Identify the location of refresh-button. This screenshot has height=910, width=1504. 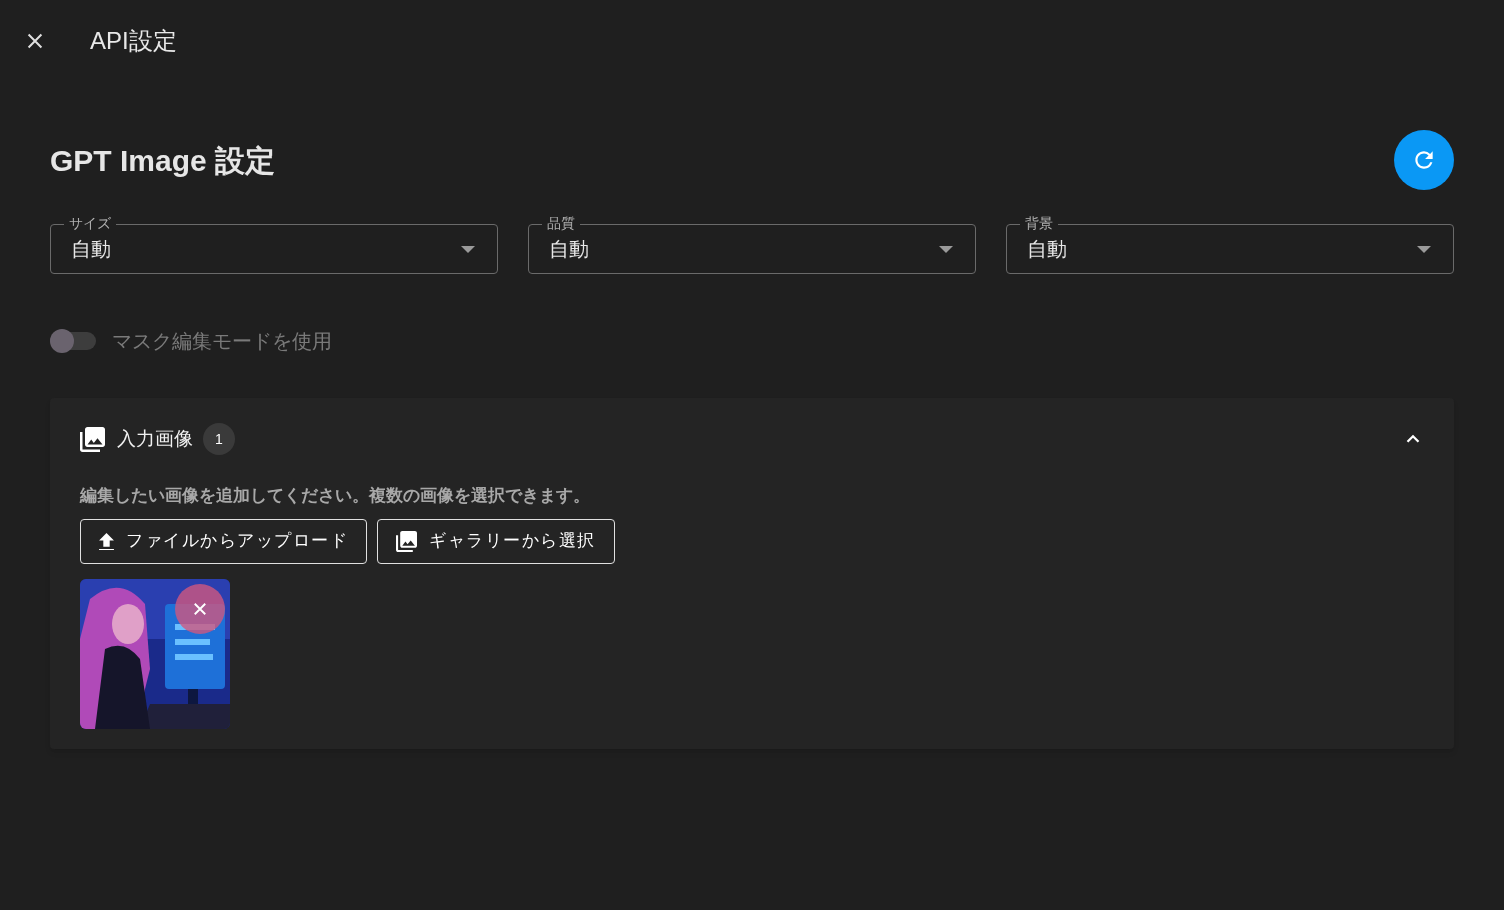
(1424, 160).